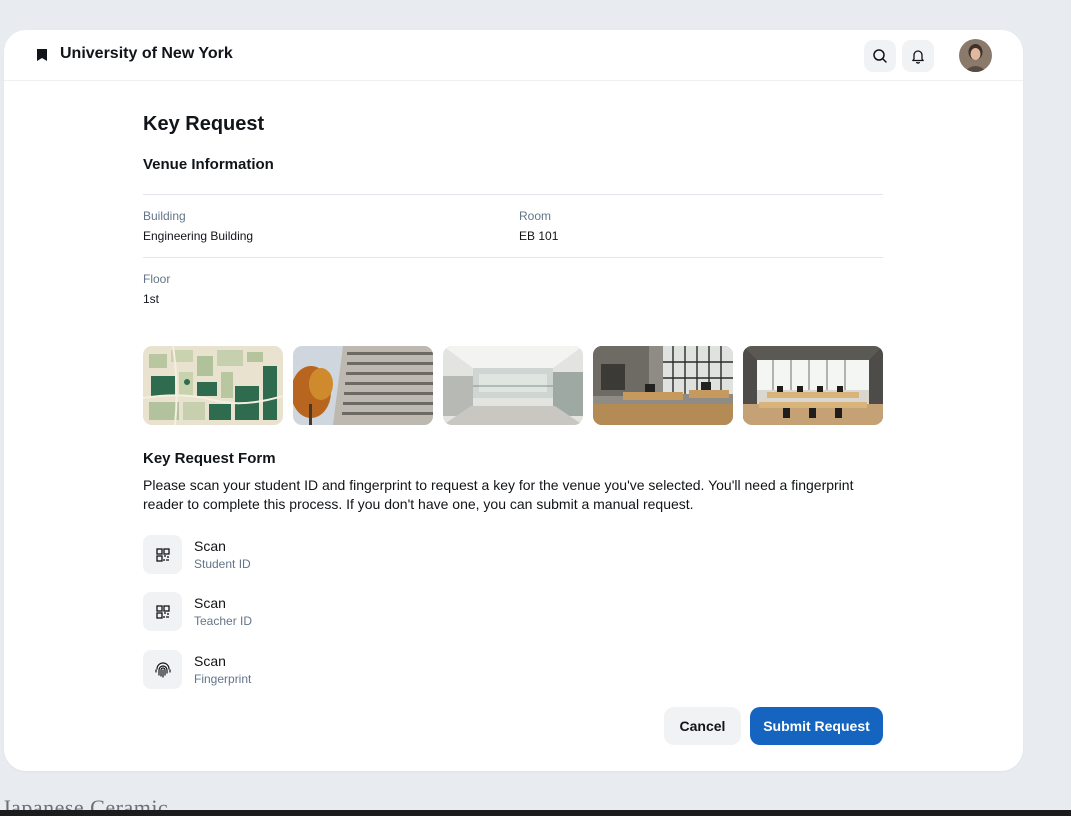 The height and width of the screenshot is (816, 1071). What do you see at coordinates (198, 236) in the screenshot?
I see `building-value: Engineering Building` at bounding box center [198, 236].